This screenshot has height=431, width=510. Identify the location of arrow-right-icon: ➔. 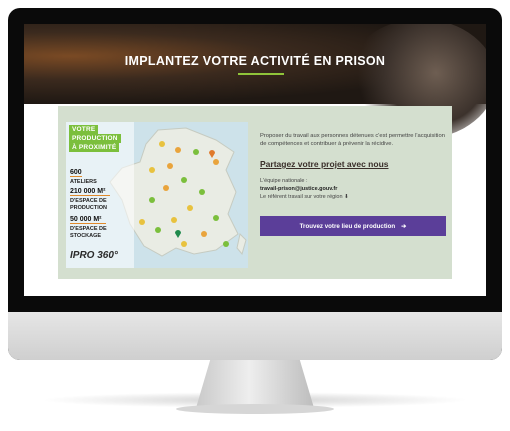
(404, 226).